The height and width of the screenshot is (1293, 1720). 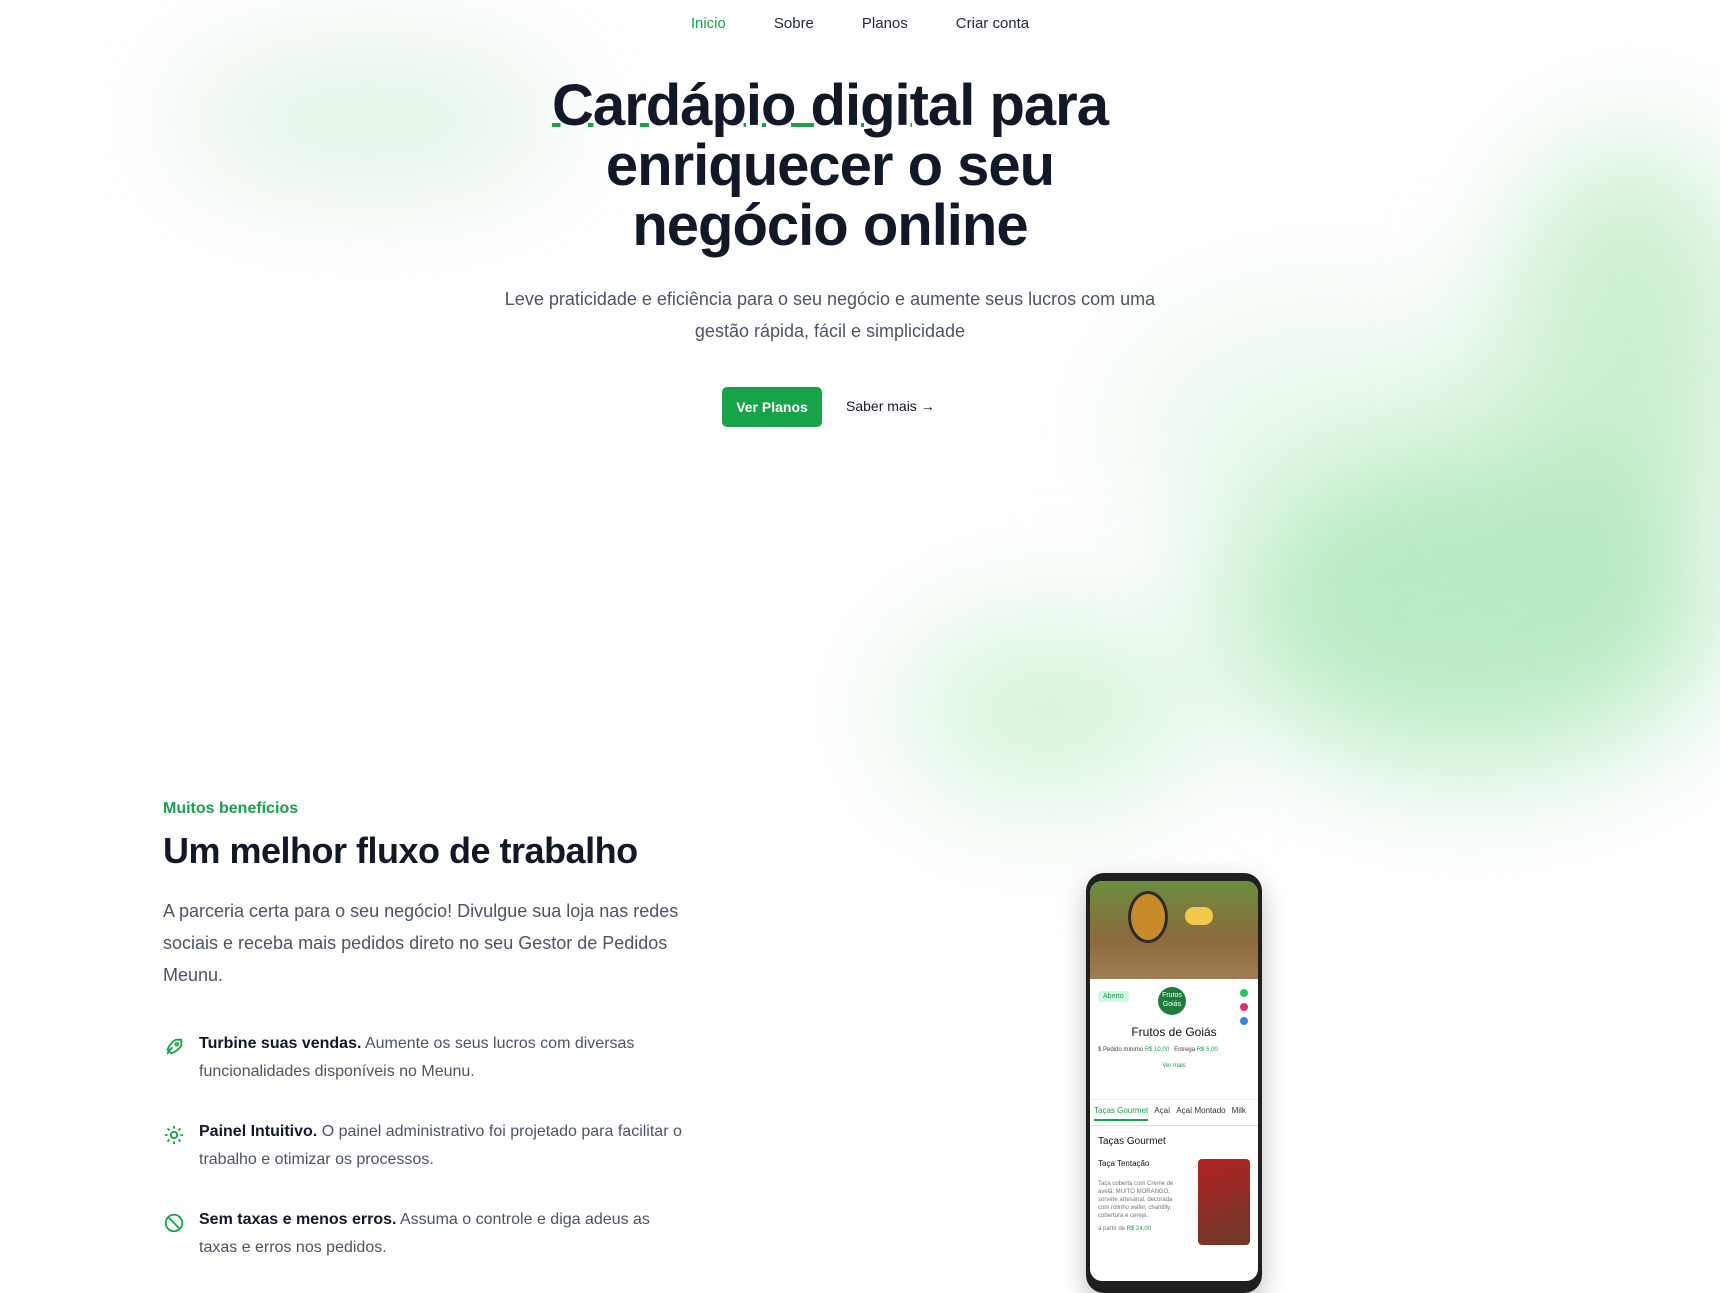 I want to click on facebook-icon, so click(x=1244, y=1021).